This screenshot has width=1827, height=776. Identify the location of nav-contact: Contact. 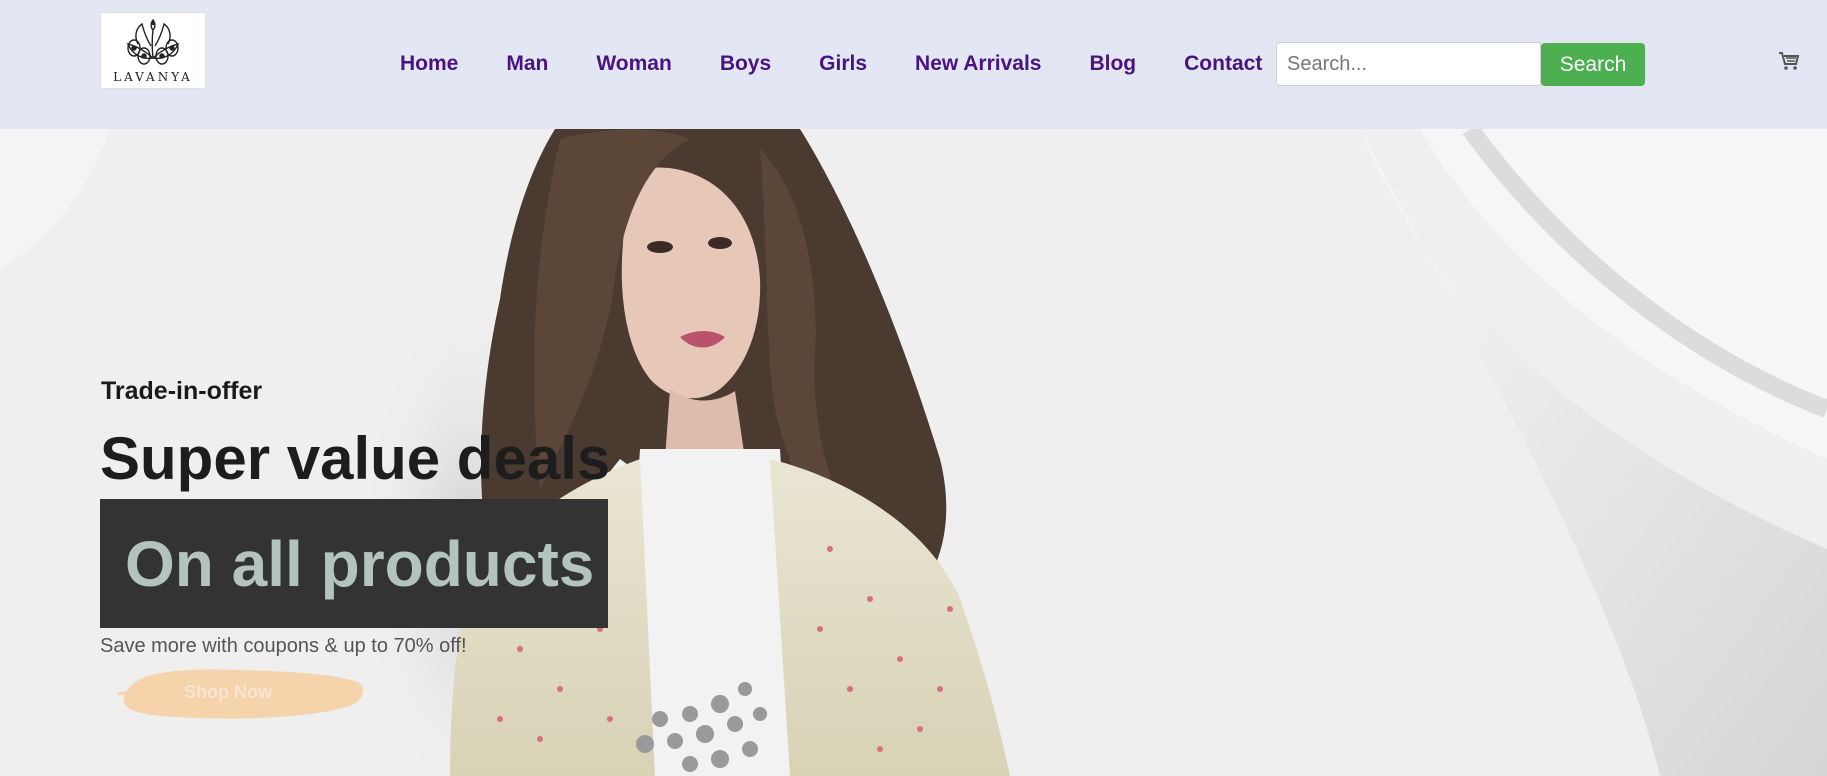
(1223, 64).